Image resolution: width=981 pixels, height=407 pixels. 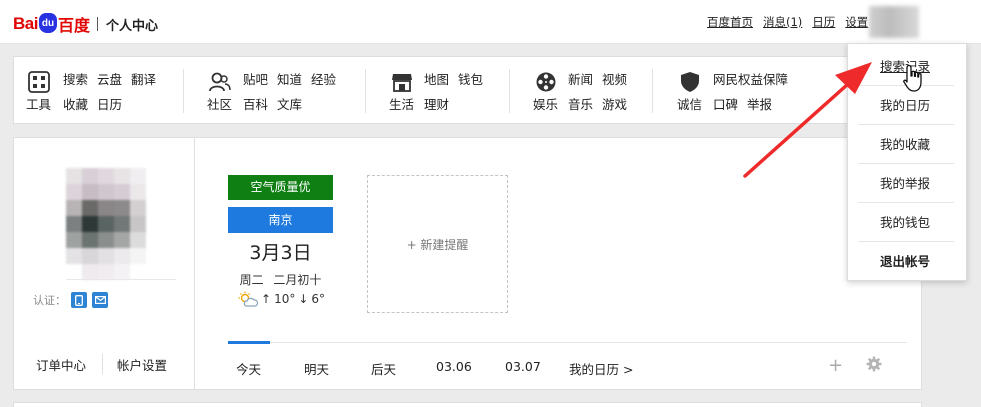 I want to click on nav-link-messages: 消息(1), so click(x=782, y=22).